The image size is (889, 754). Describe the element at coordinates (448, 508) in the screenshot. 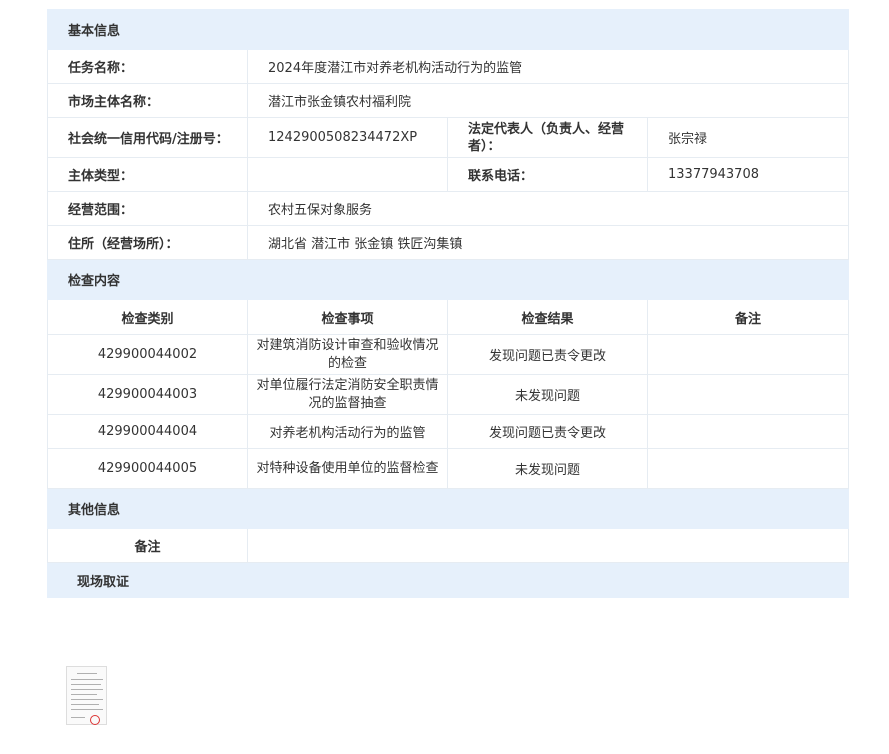

I see `section-other-info: 其他信息` at that location.